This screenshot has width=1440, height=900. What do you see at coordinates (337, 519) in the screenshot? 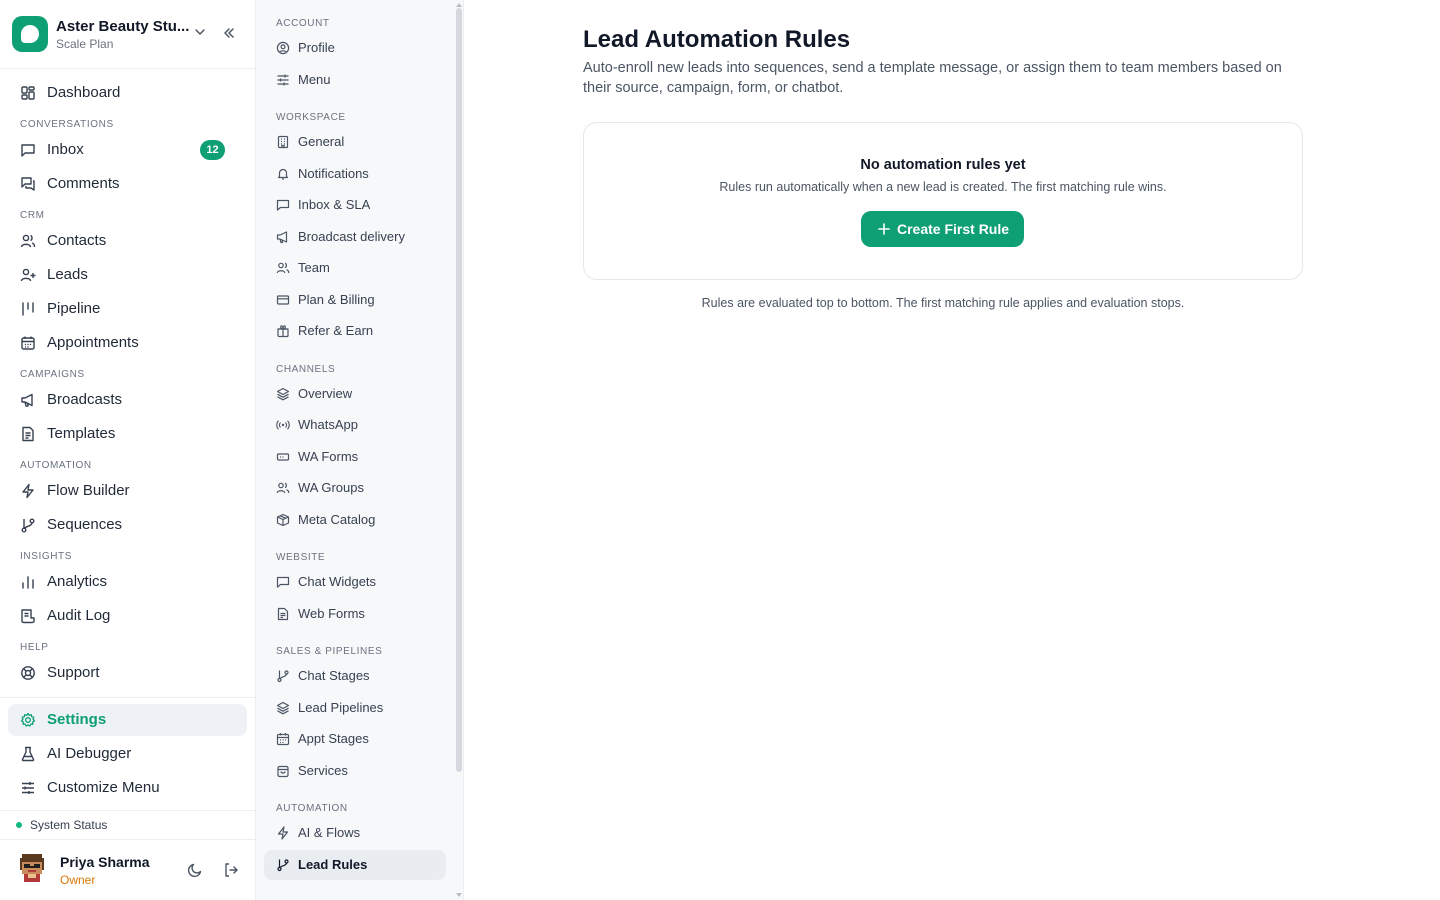
I see `subnav-label: Meta Catalog` at bounding box center [337, 519].